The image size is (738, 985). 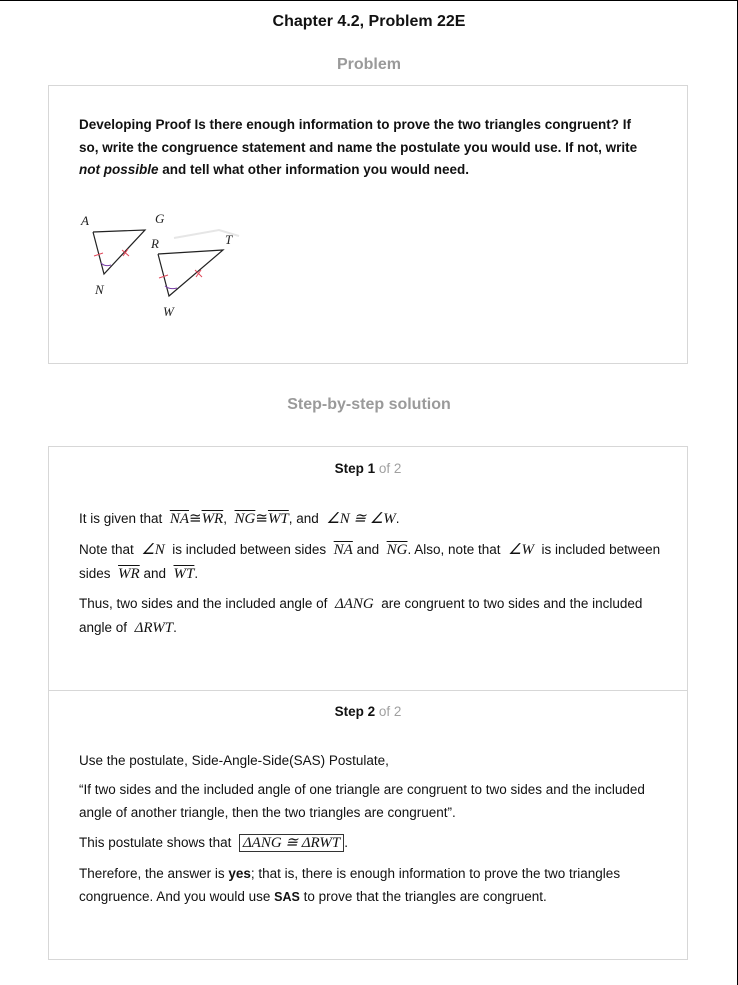 What do you see at coordinates (249, 549) in the screenshot?
I see `text: is included between sides` at bounding box center [249, 549].